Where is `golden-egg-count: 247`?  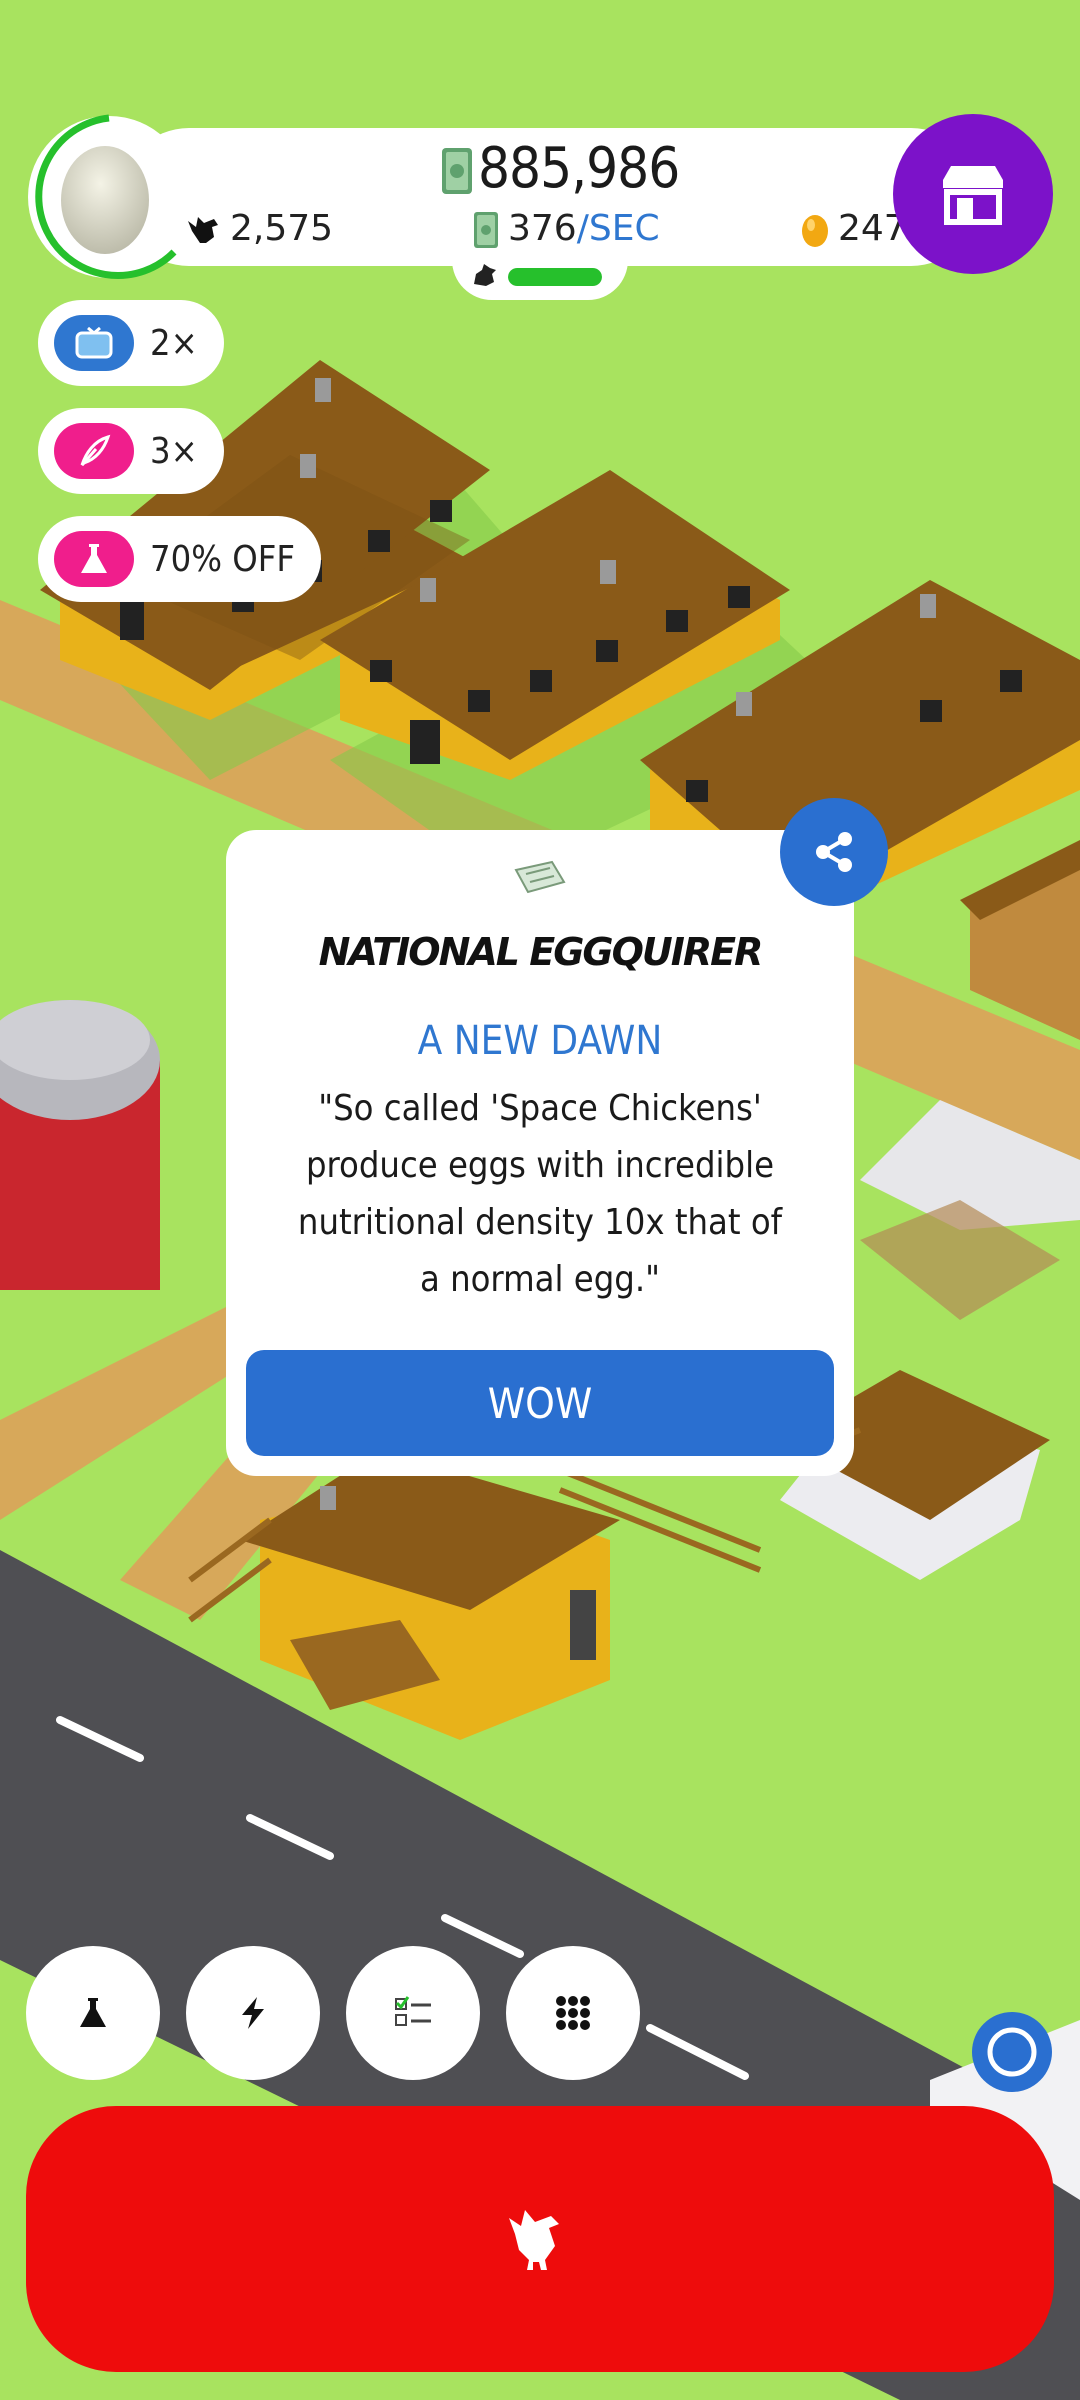
golden-egg-count: 247 is located at coordinates (853, 228).